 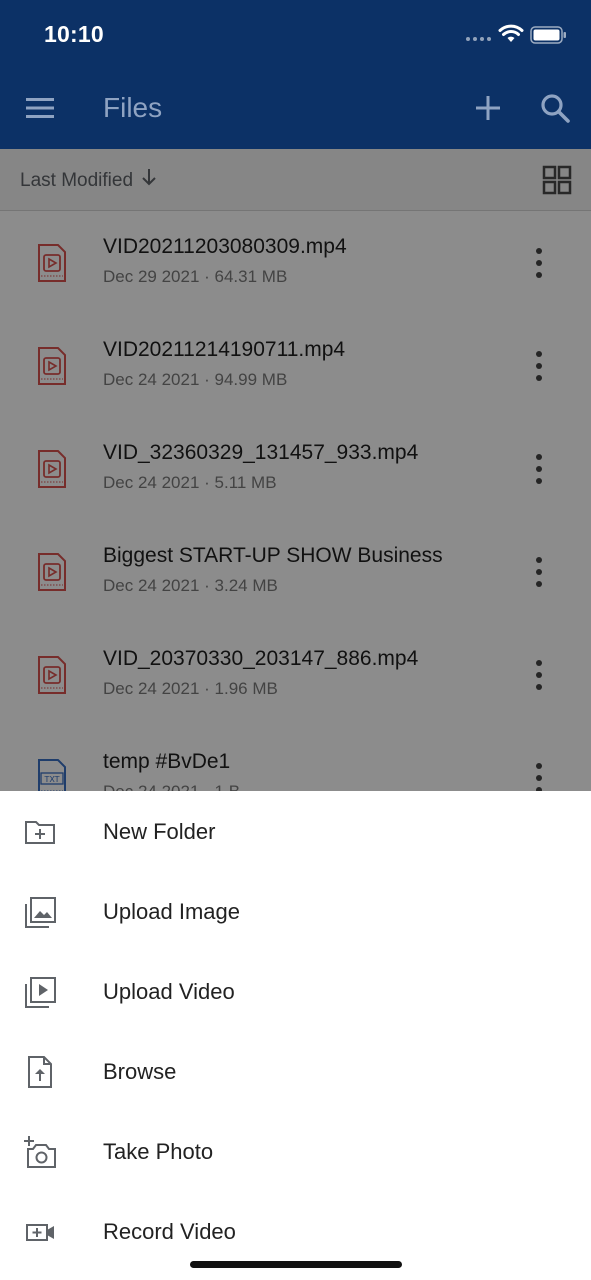 I want to click on sheet-item-label: Upload Video, so click(x=169, y=991).